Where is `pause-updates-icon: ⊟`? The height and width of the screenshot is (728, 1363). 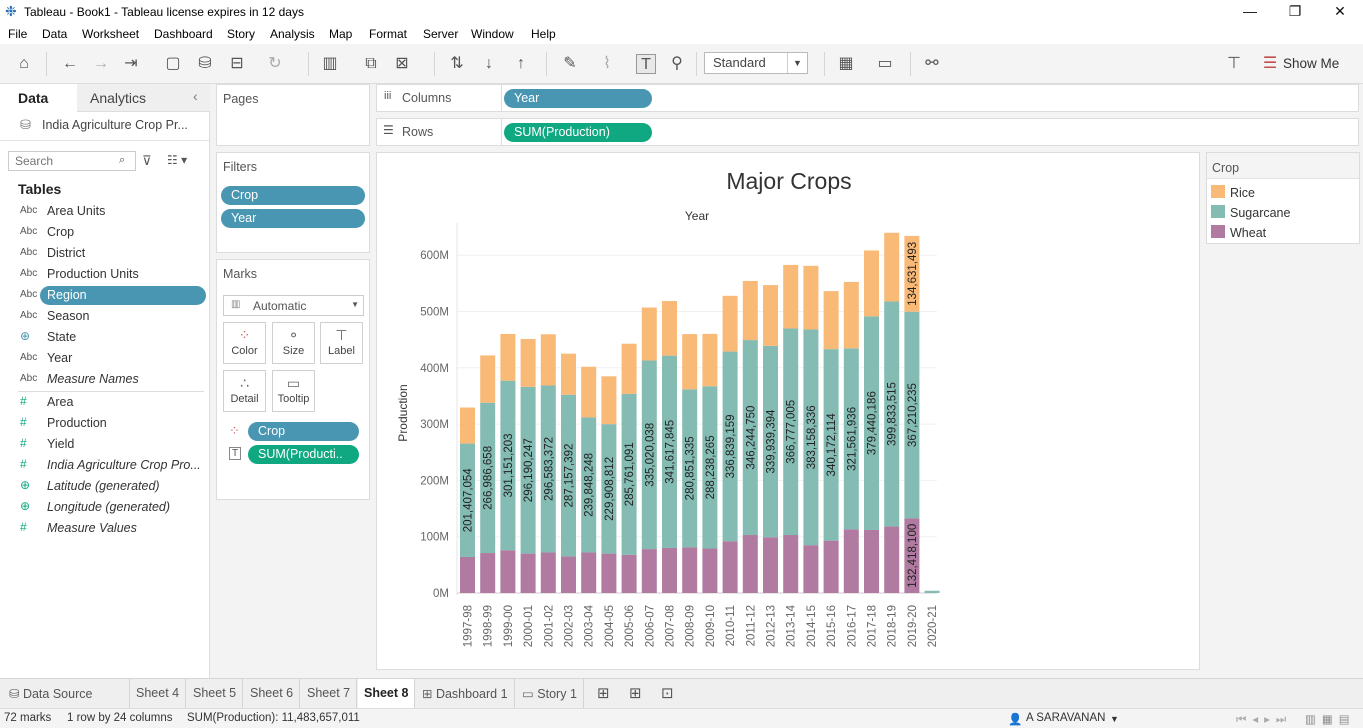 pause-updates-icon: ⊟ is located at coordinates (237, 64).